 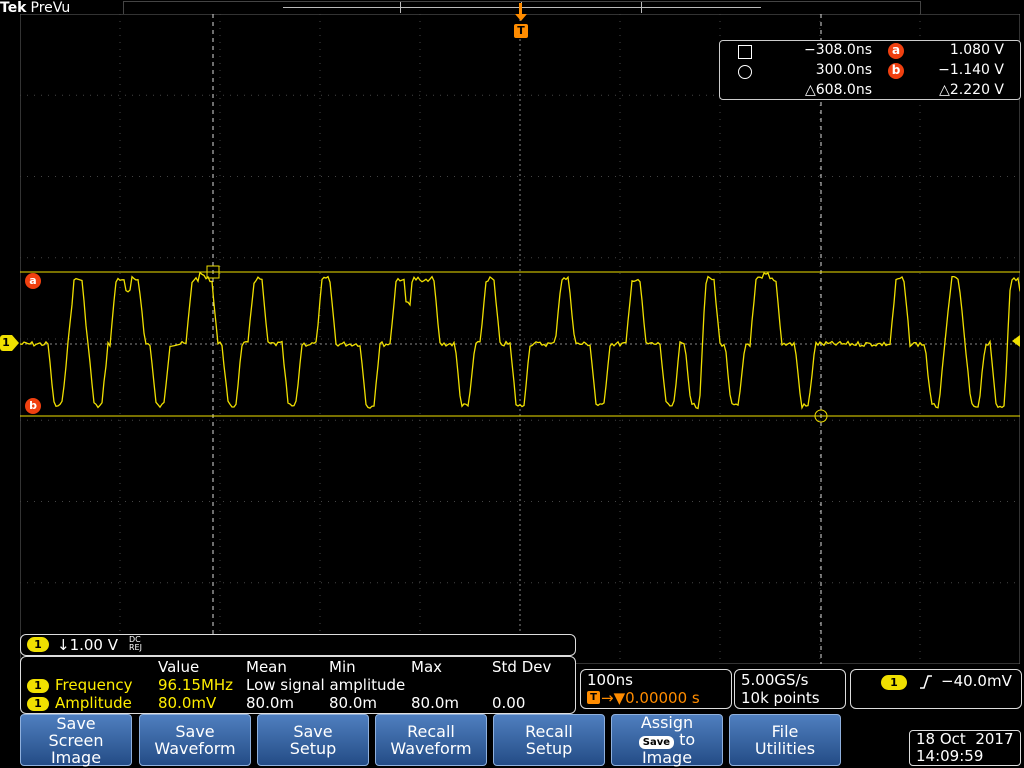 I want to click on save-screen-image-button: Save Screen Image, so click(x=76, y=740).